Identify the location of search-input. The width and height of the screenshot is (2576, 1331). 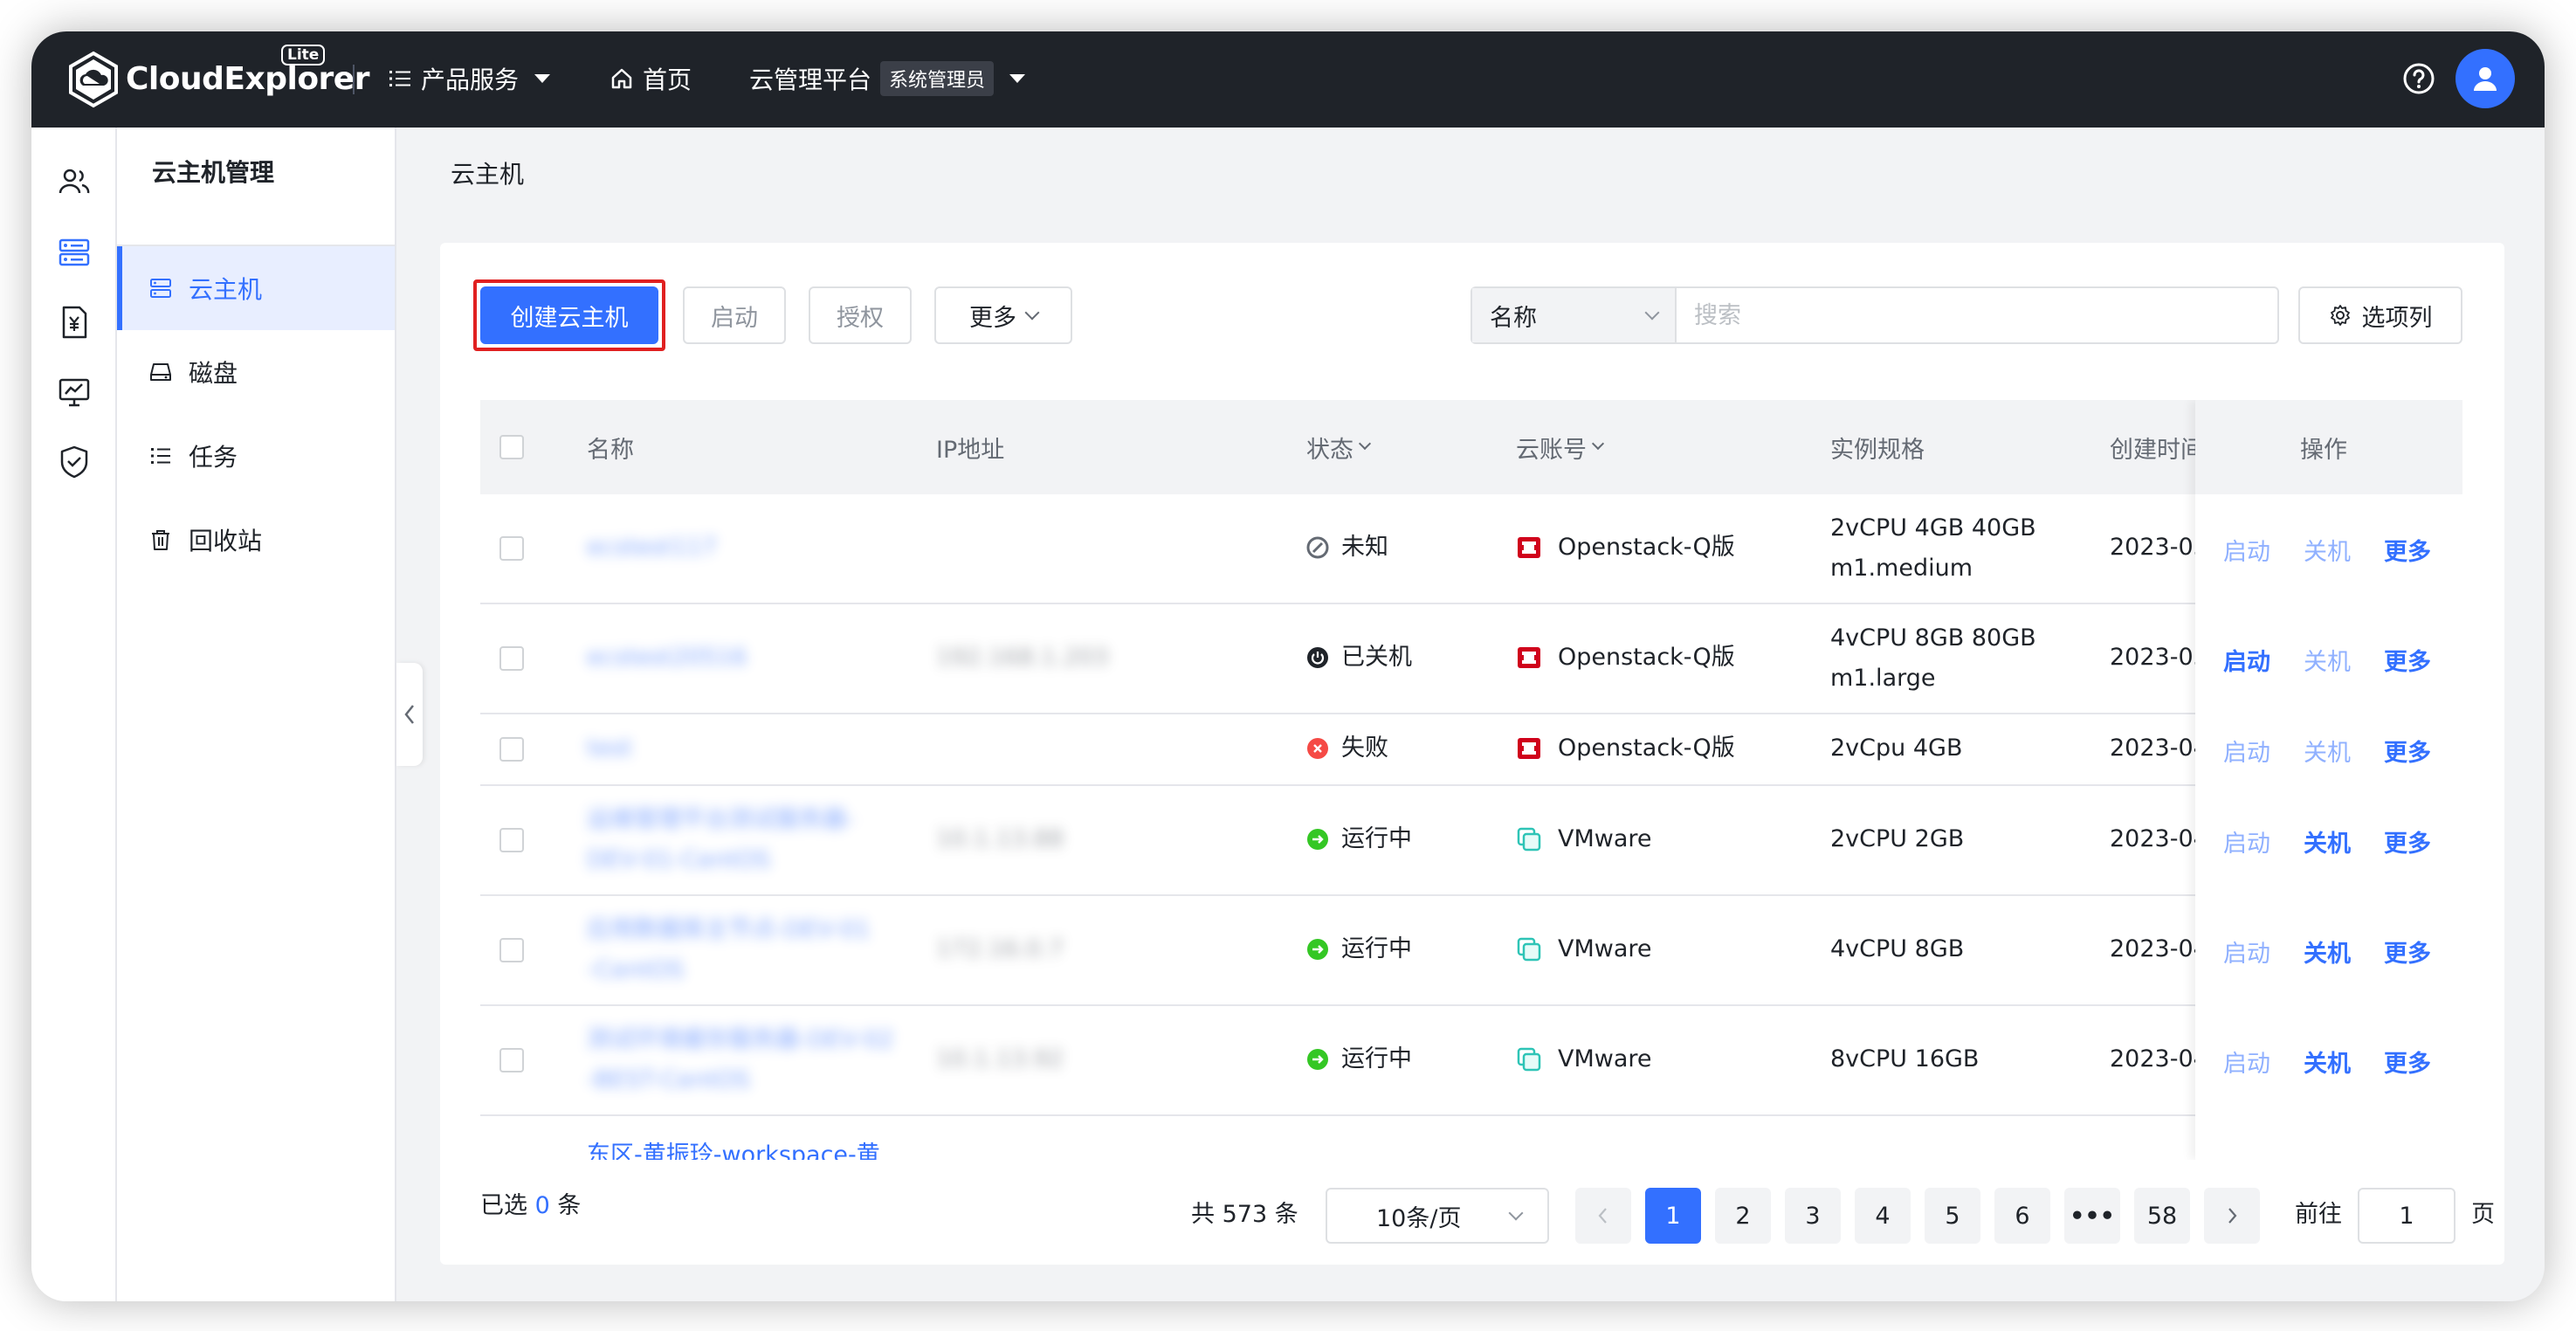
(1977, 315).